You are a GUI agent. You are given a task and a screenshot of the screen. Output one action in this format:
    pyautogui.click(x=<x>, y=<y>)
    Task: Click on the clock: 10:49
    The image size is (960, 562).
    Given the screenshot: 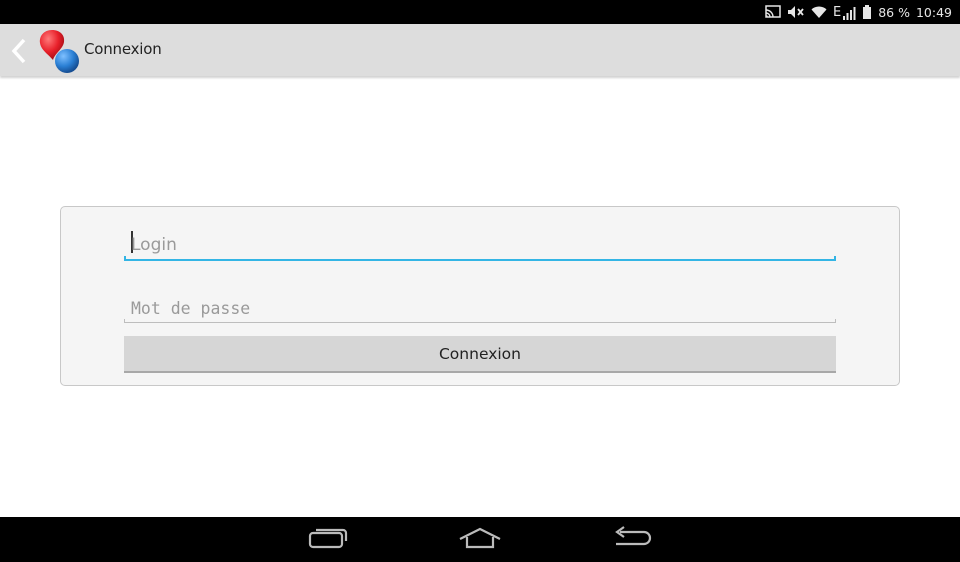 What is the action you would take?
    pyautogui.click(x=933, y=12)
    